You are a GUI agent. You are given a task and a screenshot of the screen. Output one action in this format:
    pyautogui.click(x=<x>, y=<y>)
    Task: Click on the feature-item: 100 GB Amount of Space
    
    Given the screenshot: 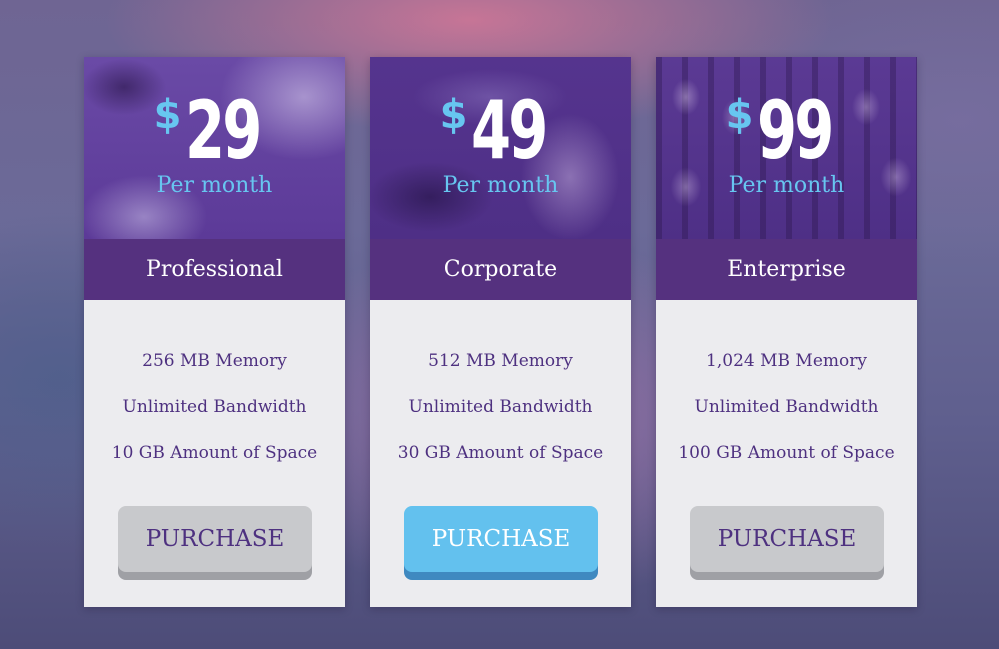 What is the action you would take?
    pyautogui.click(x=786, y=453)
    